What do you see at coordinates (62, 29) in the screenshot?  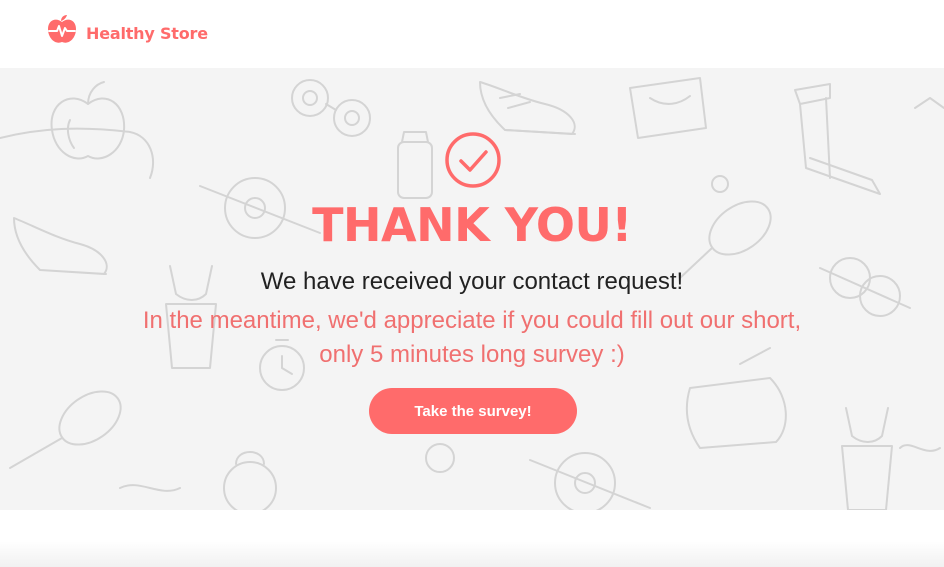 I see `apple-heartbeat-icon` at bounding box center [62, 29].